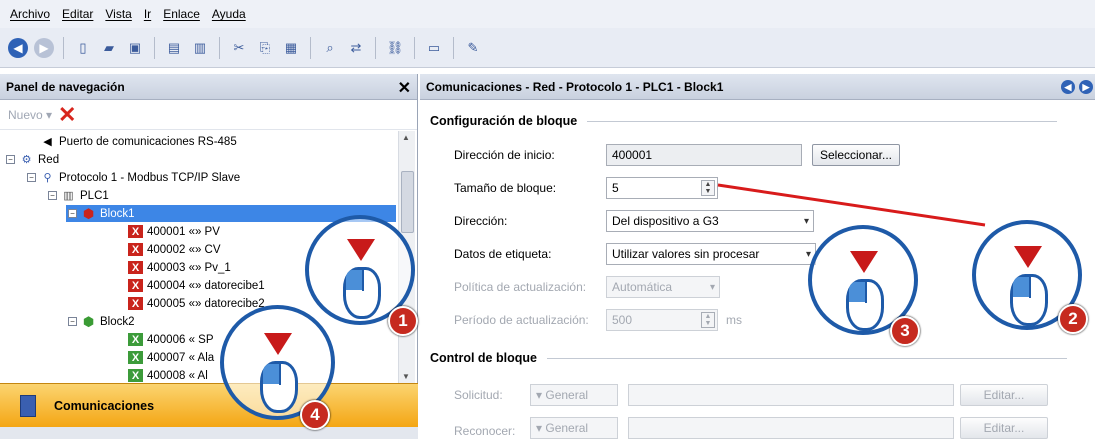 The image size is (1095, 439). I want to click on export-icon: ▥, so click(200, 48).